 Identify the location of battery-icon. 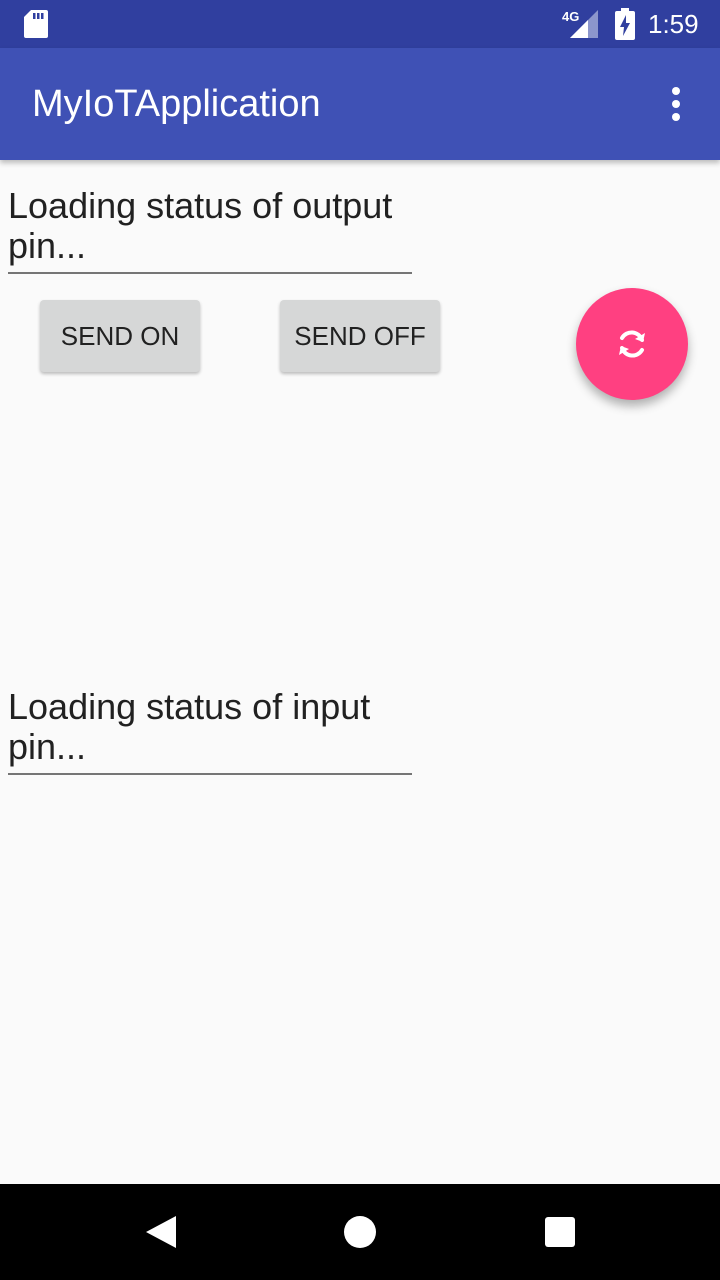
(625, 24).